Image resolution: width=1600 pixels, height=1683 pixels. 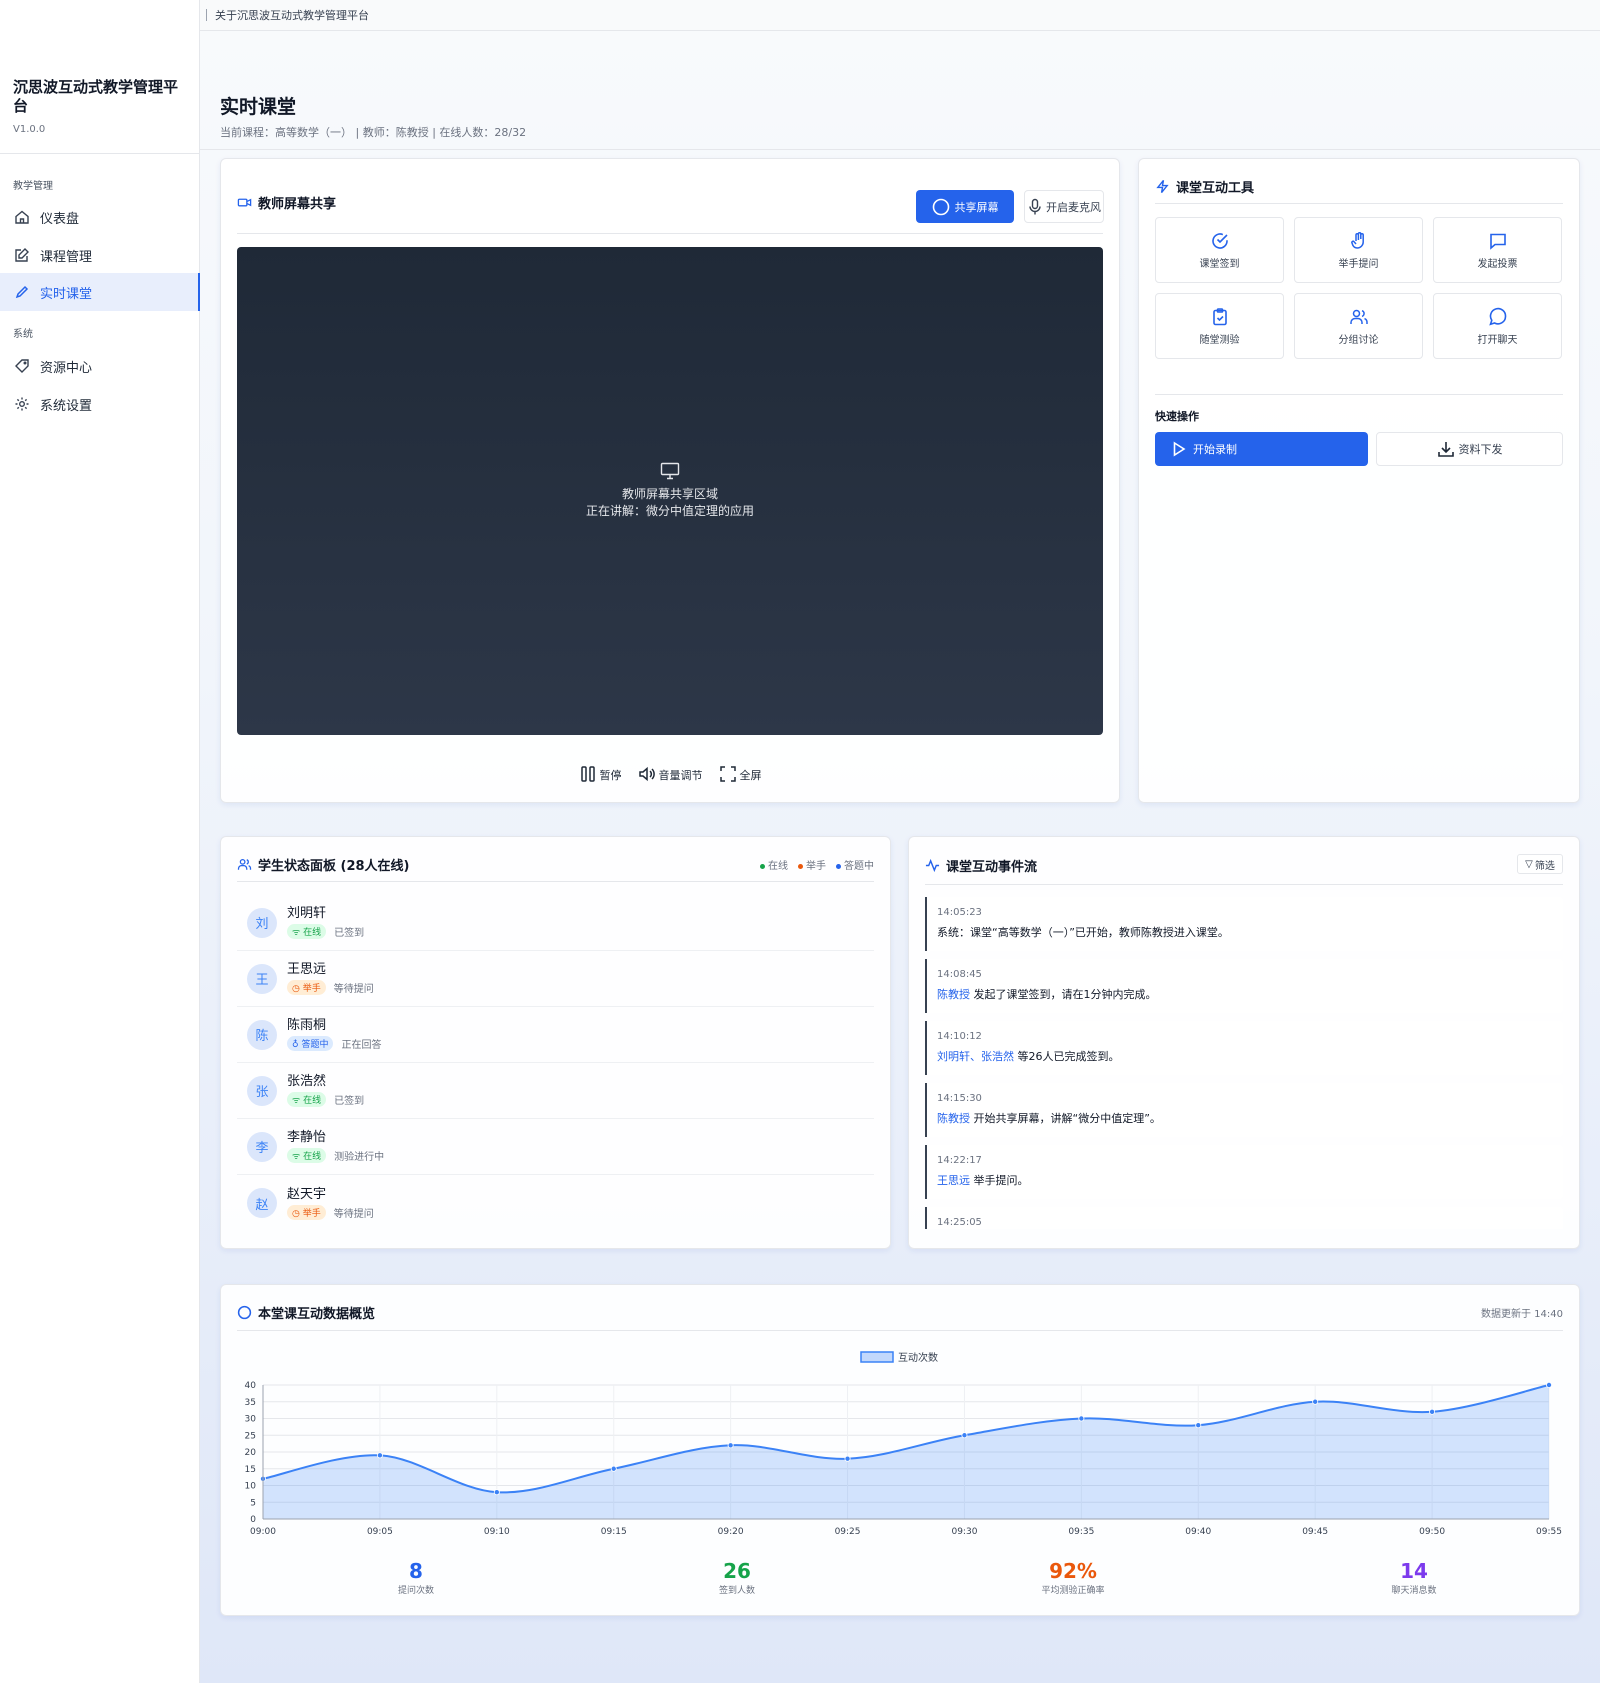 What do you see at coordinates (812, 864) in the screenshot?
I see `legend-hand: 举手` at bounding box center [812, 864].